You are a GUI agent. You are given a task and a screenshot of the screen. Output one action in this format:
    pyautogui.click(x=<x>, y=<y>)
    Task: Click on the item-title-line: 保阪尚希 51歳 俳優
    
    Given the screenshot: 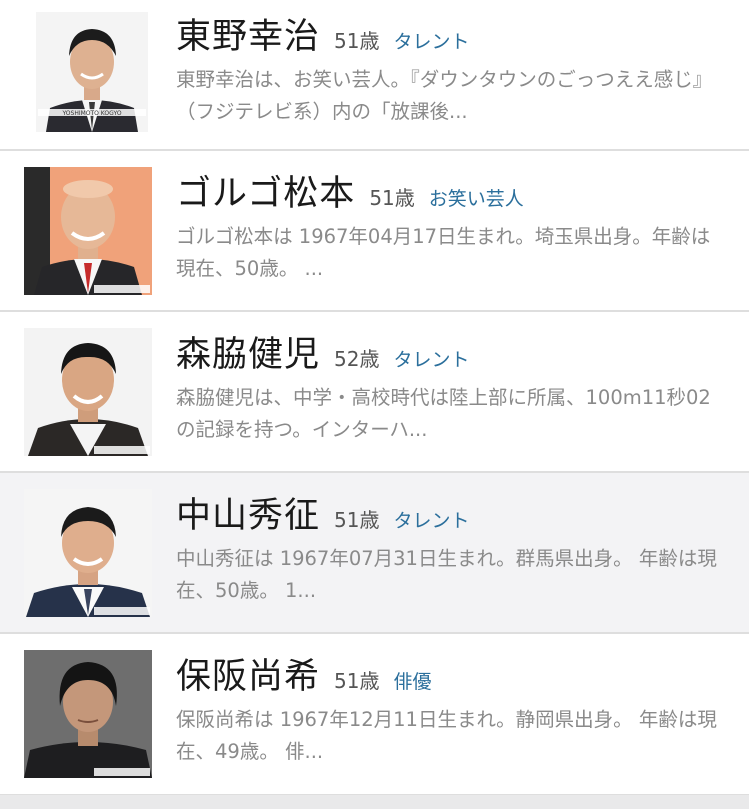 What is the action you would take?
    pyautogui.click(x=452, y=674)
    